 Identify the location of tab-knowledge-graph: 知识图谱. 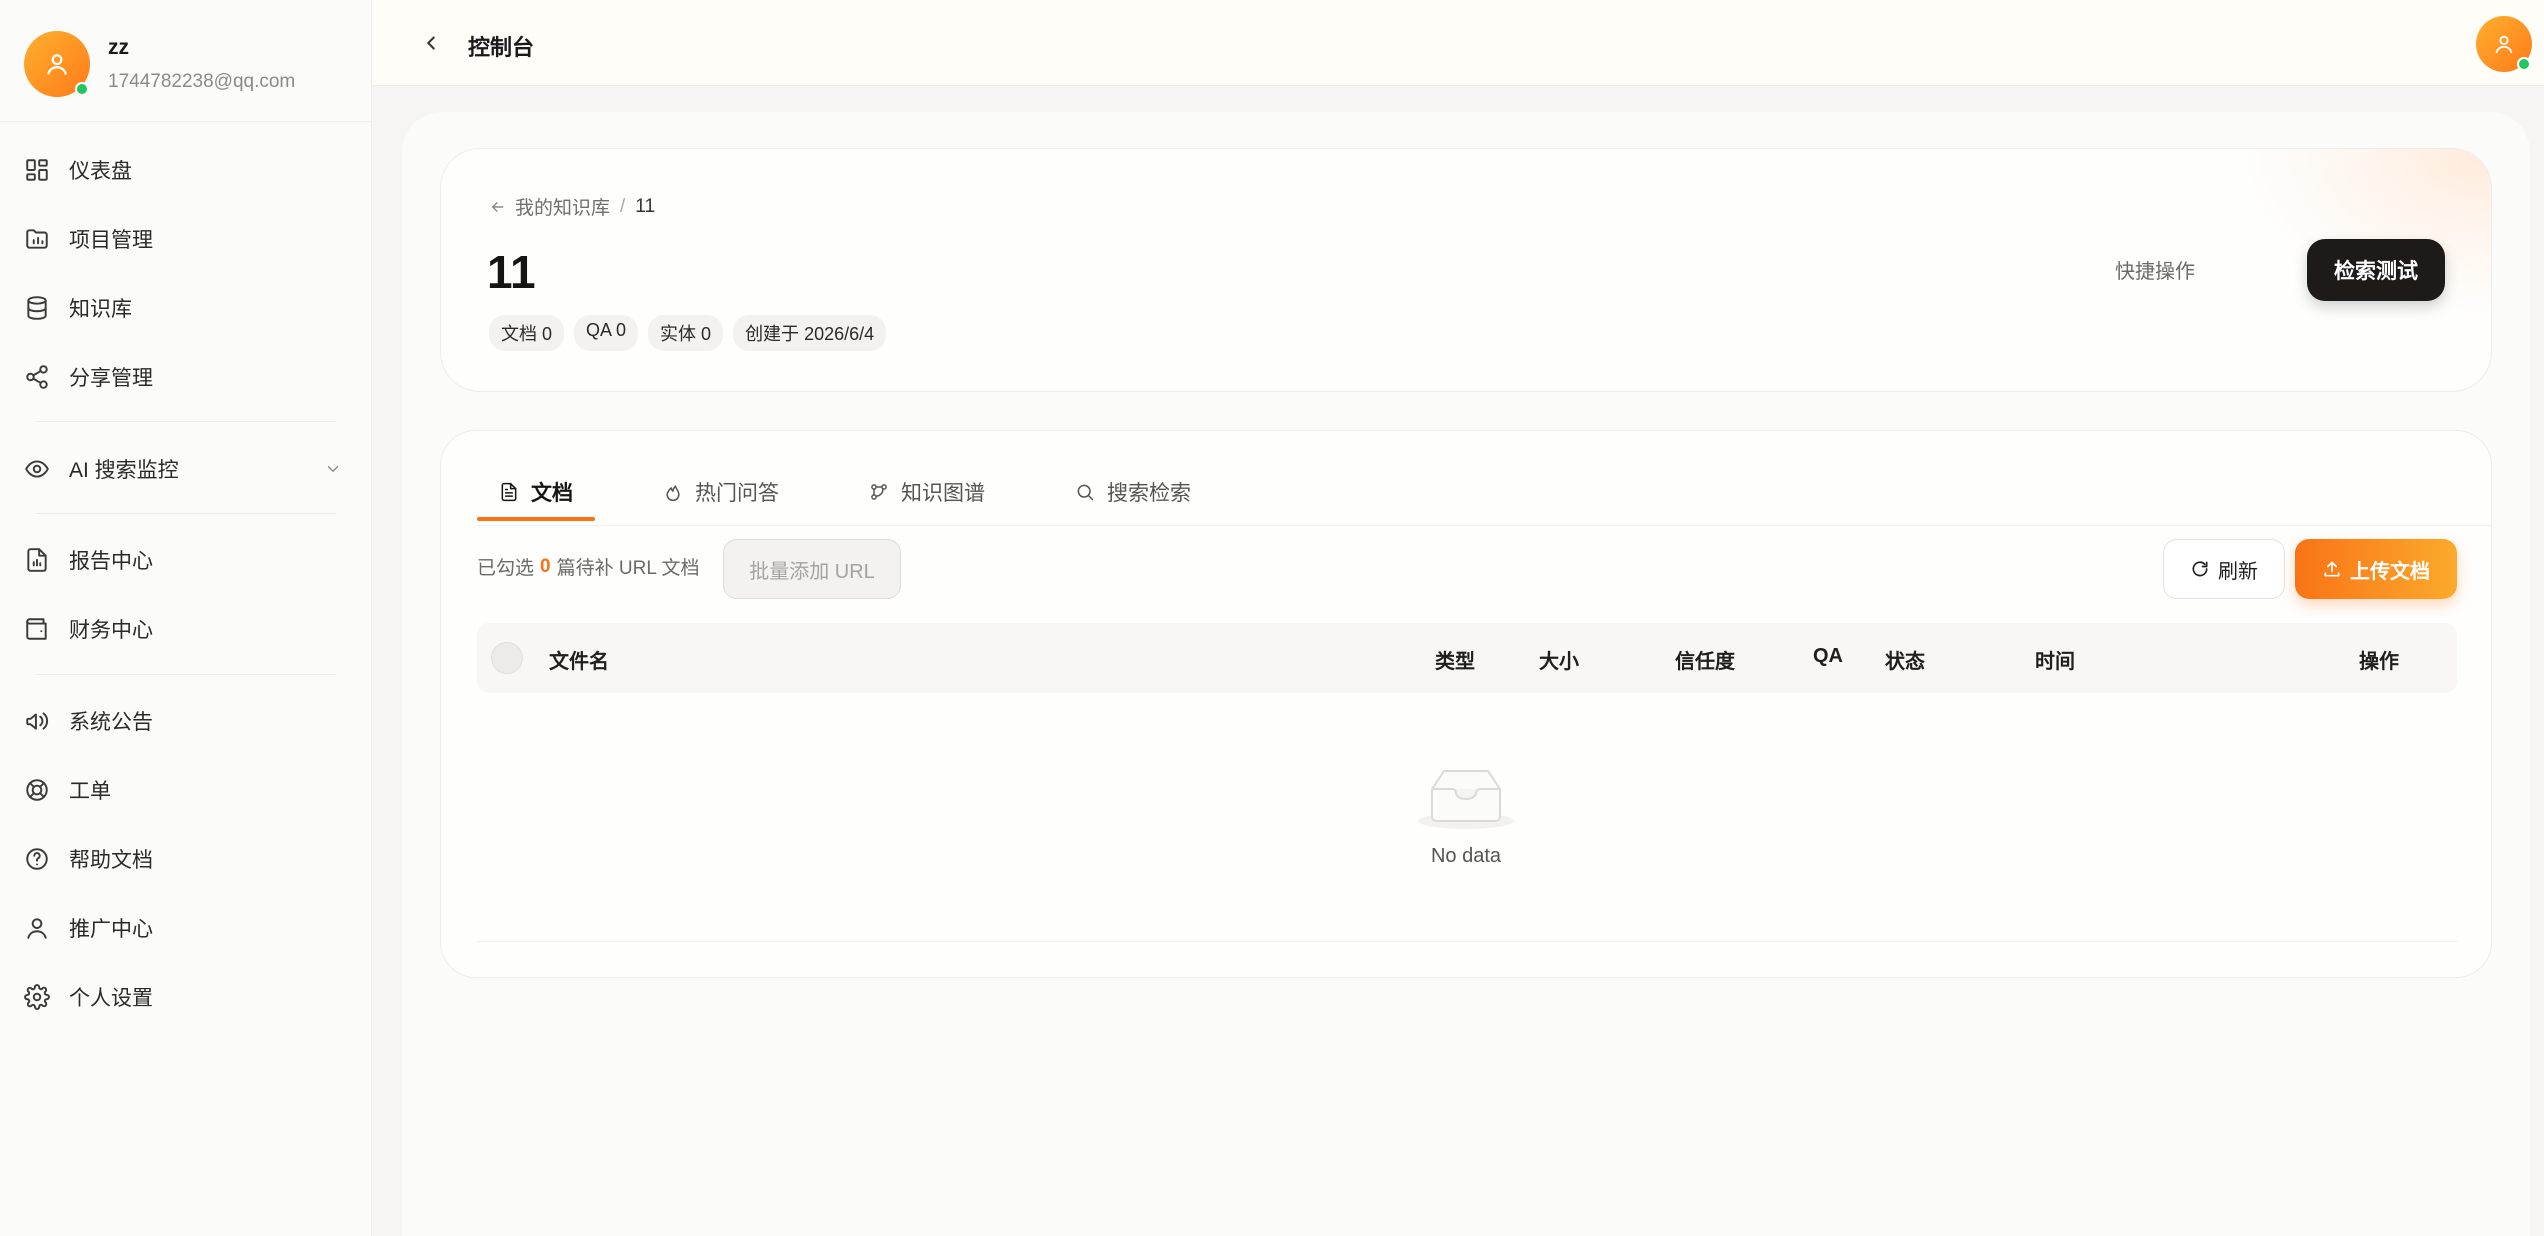
(927, 492).